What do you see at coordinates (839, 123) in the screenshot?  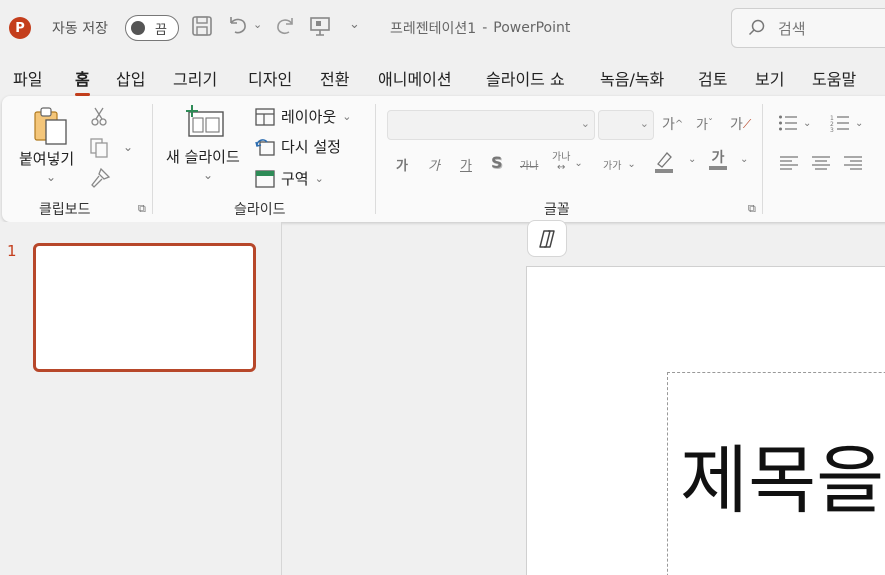 I see `numbering-icon: 123` at bounding box center [839, 123].